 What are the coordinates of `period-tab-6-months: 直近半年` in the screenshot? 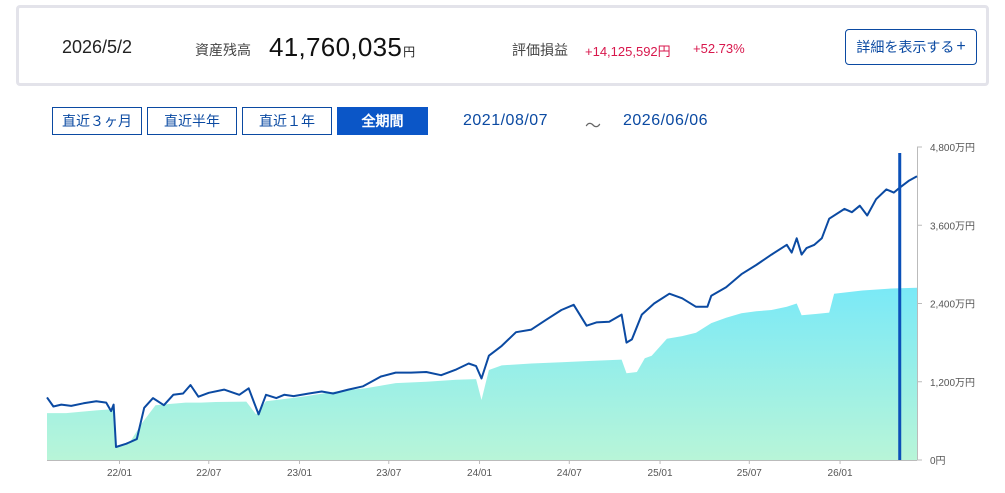 It's located at (192, 121).